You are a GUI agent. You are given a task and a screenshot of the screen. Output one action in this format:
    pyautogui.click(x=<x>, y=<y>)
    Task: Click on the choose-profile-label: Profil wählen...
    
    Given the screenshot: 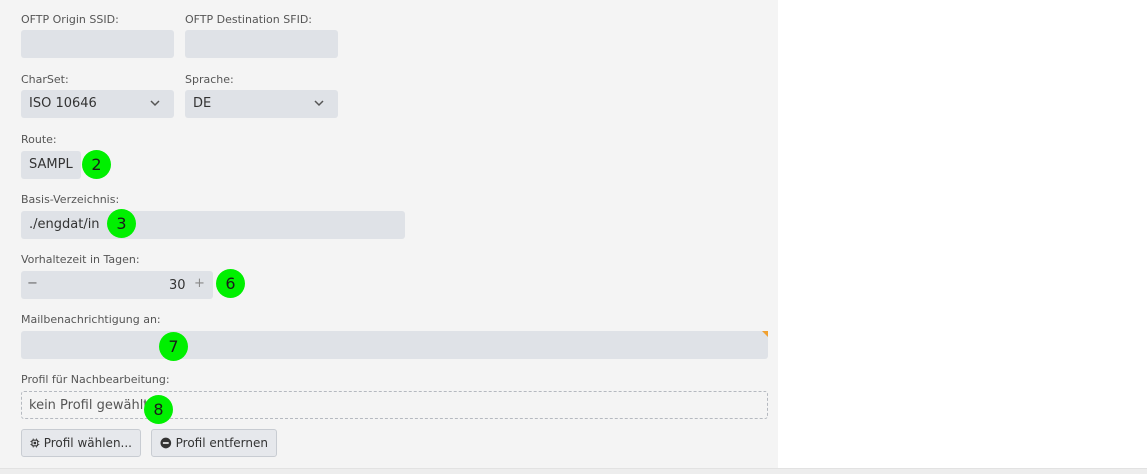 What is the action you would take?
    pyautogui.click(x=87, y=443)
    